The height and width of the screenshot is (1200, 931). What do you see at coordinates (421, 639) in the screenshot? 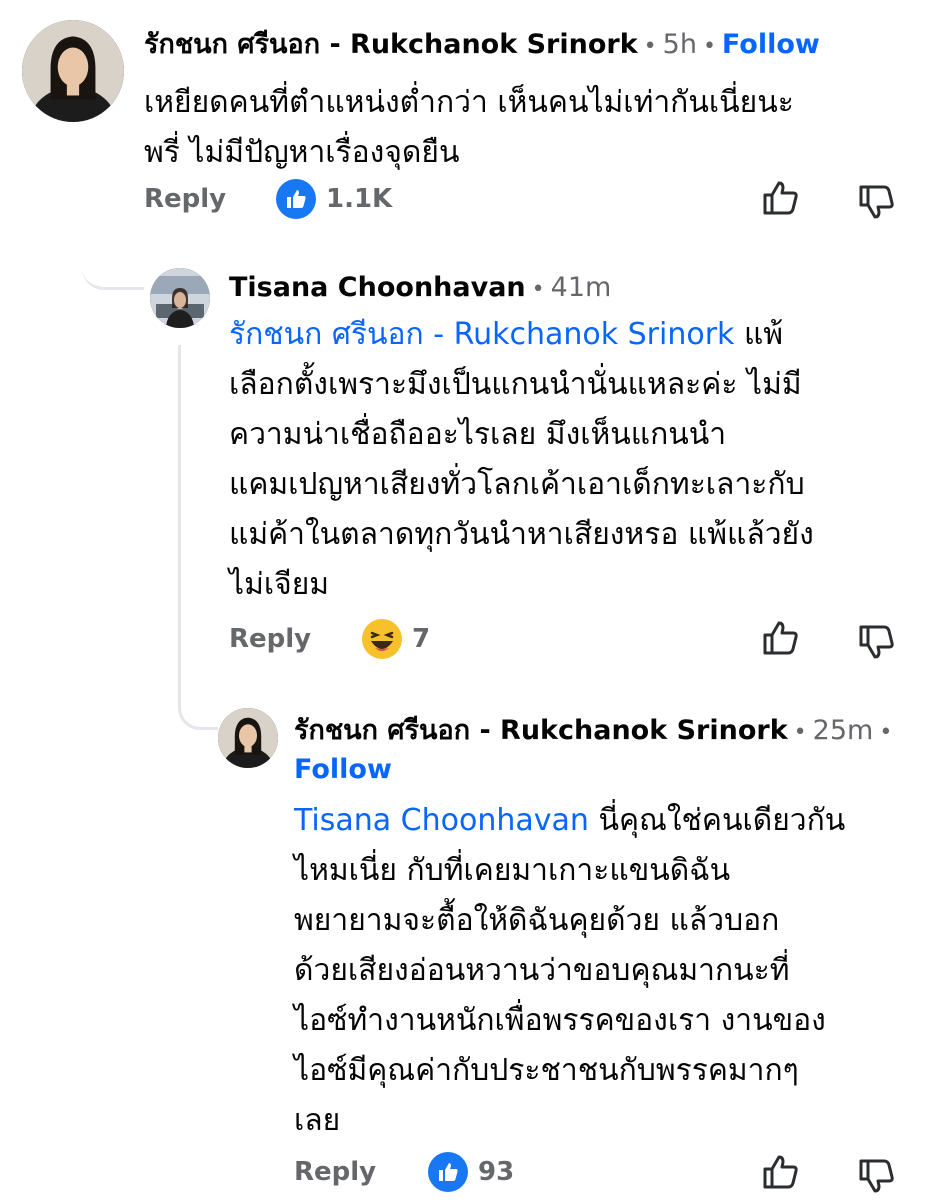
I see `reaction-count: 7` at bounding box center [421, 639].